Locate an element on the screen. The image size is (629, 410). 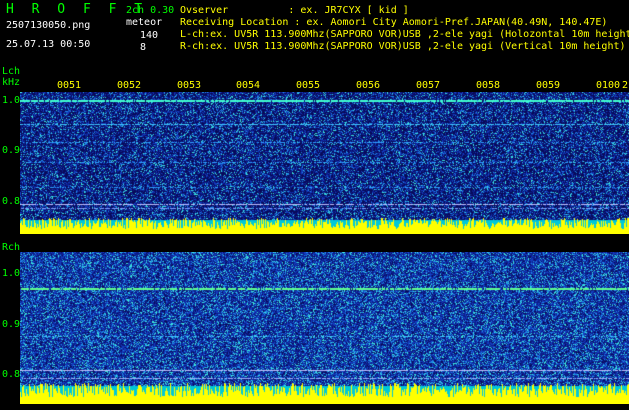
time-tick-0057: 0057 is located at coordinates (428, 85).